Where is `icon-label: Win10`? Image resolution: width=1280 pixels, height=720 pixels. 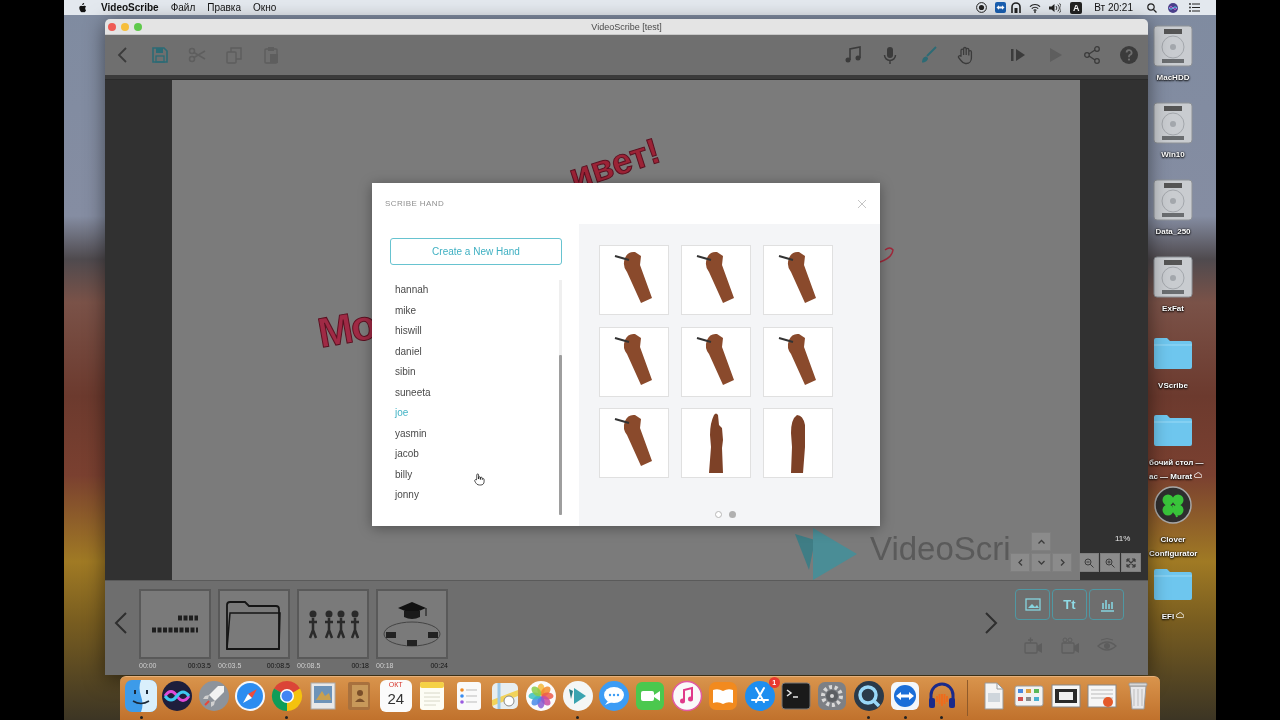 icon-label: Win10 is located at coordinates (1173, 154).